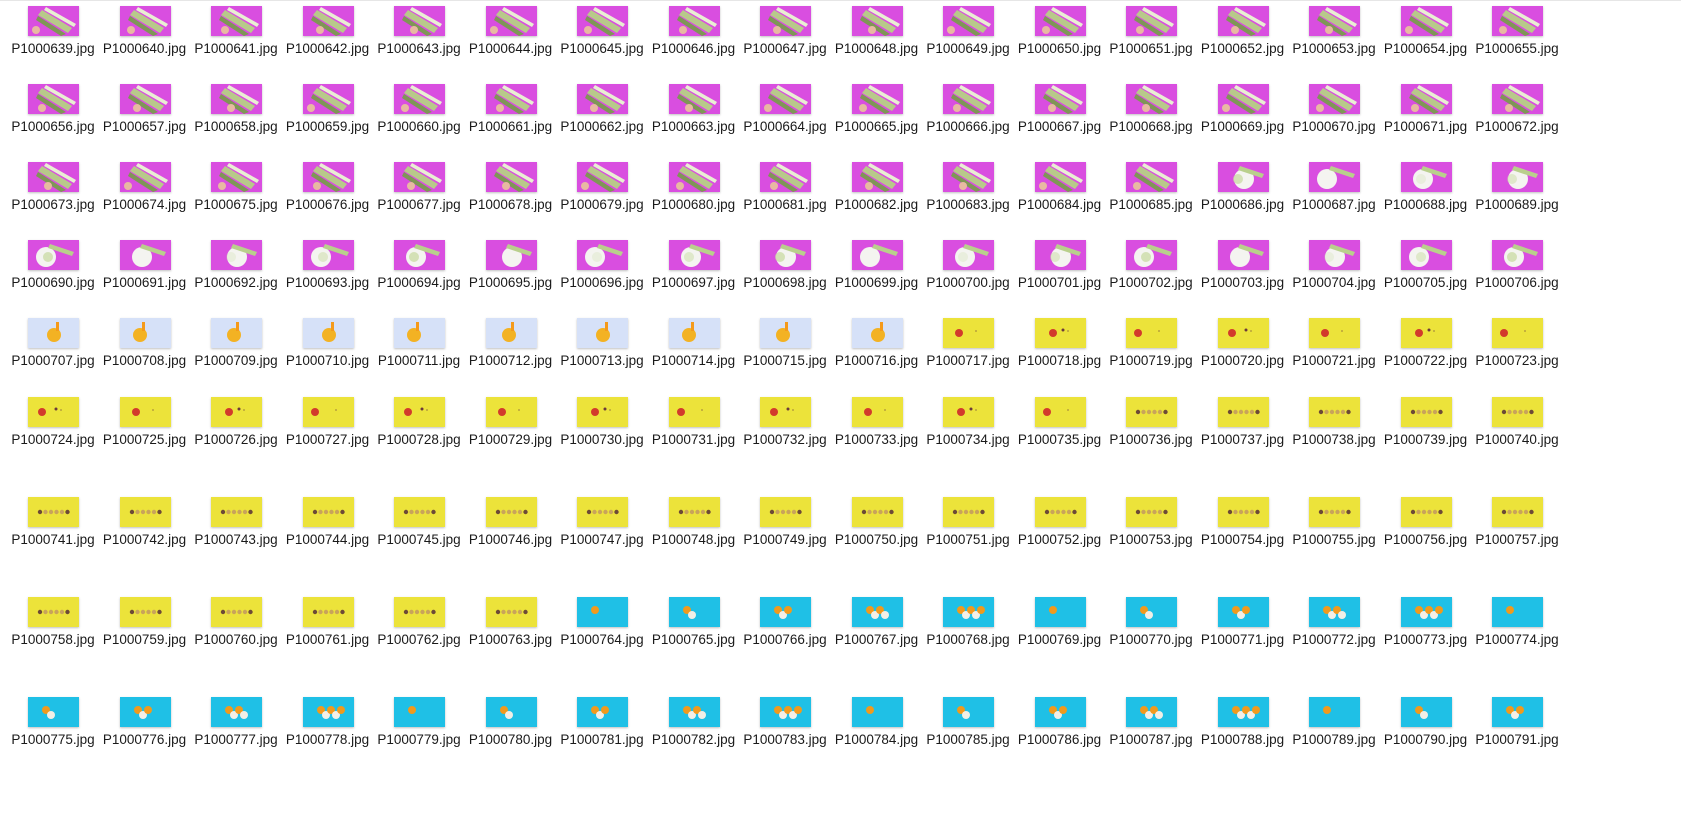 This screenshot has width=1681, height=825. I want to click on file-name: P1000659.jpg, so click(327, 126).